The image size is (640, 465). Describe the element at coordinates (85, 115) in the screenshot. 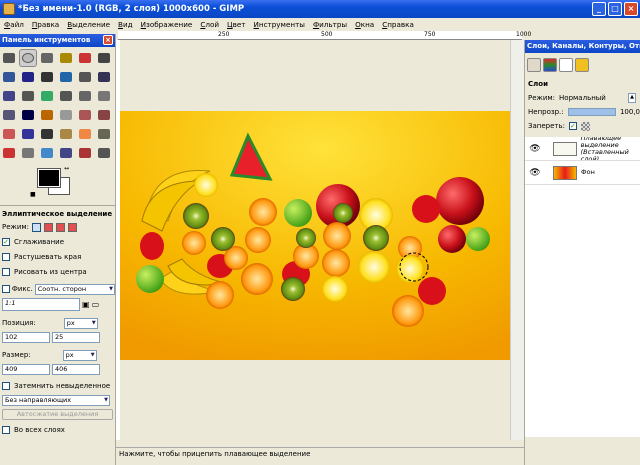

I see `pencil-icon` at that location.